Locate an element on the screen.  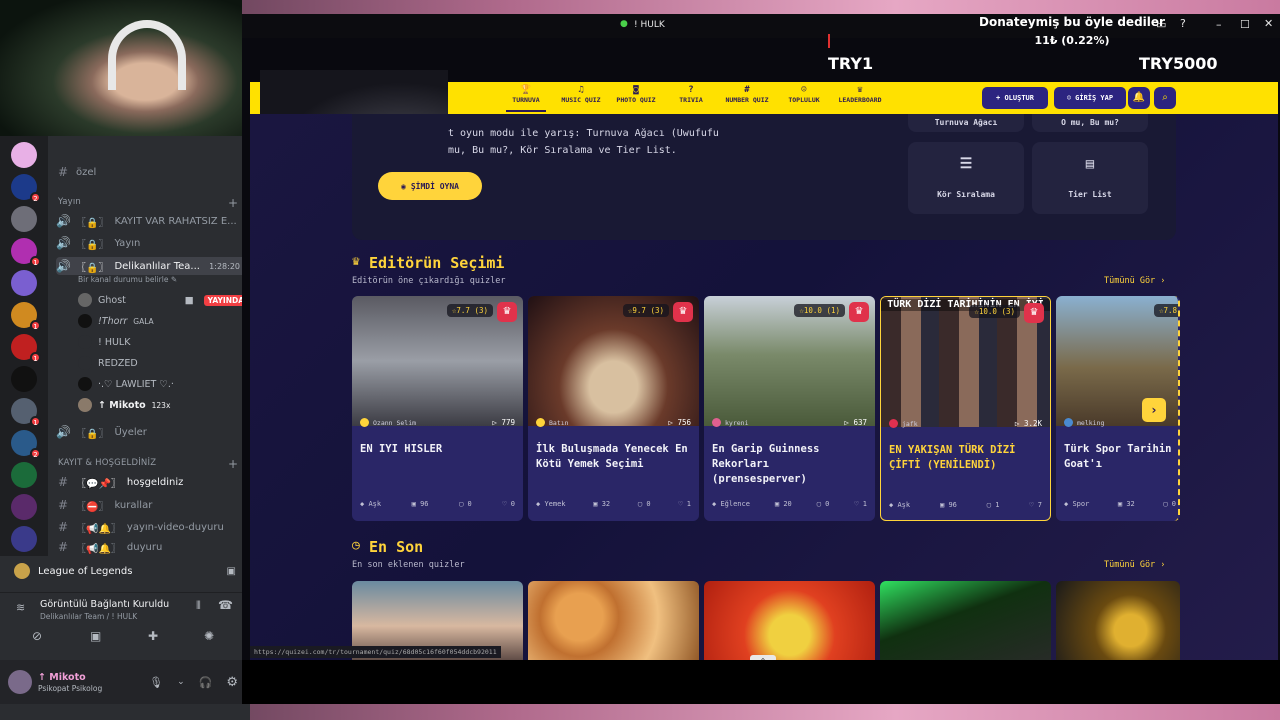
member-thorr: !Thorr GALA is located at coordinates (163, 321).